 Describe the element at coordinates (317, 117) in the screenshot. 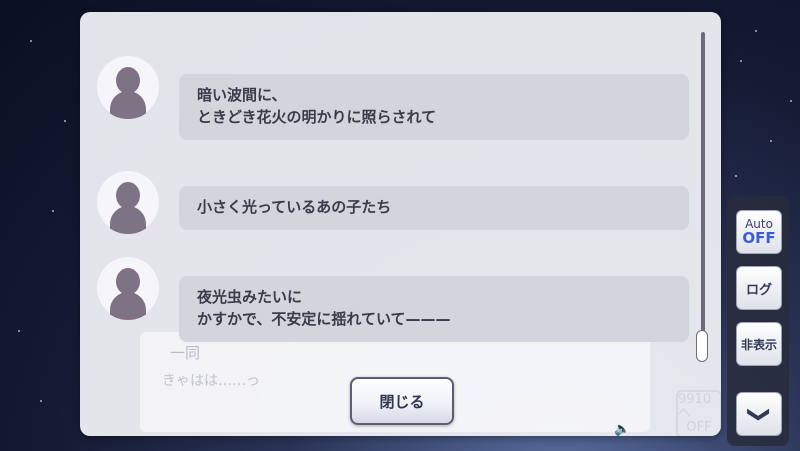

I see `log-line: ときどき花火の明かりに照らされて` at that location.